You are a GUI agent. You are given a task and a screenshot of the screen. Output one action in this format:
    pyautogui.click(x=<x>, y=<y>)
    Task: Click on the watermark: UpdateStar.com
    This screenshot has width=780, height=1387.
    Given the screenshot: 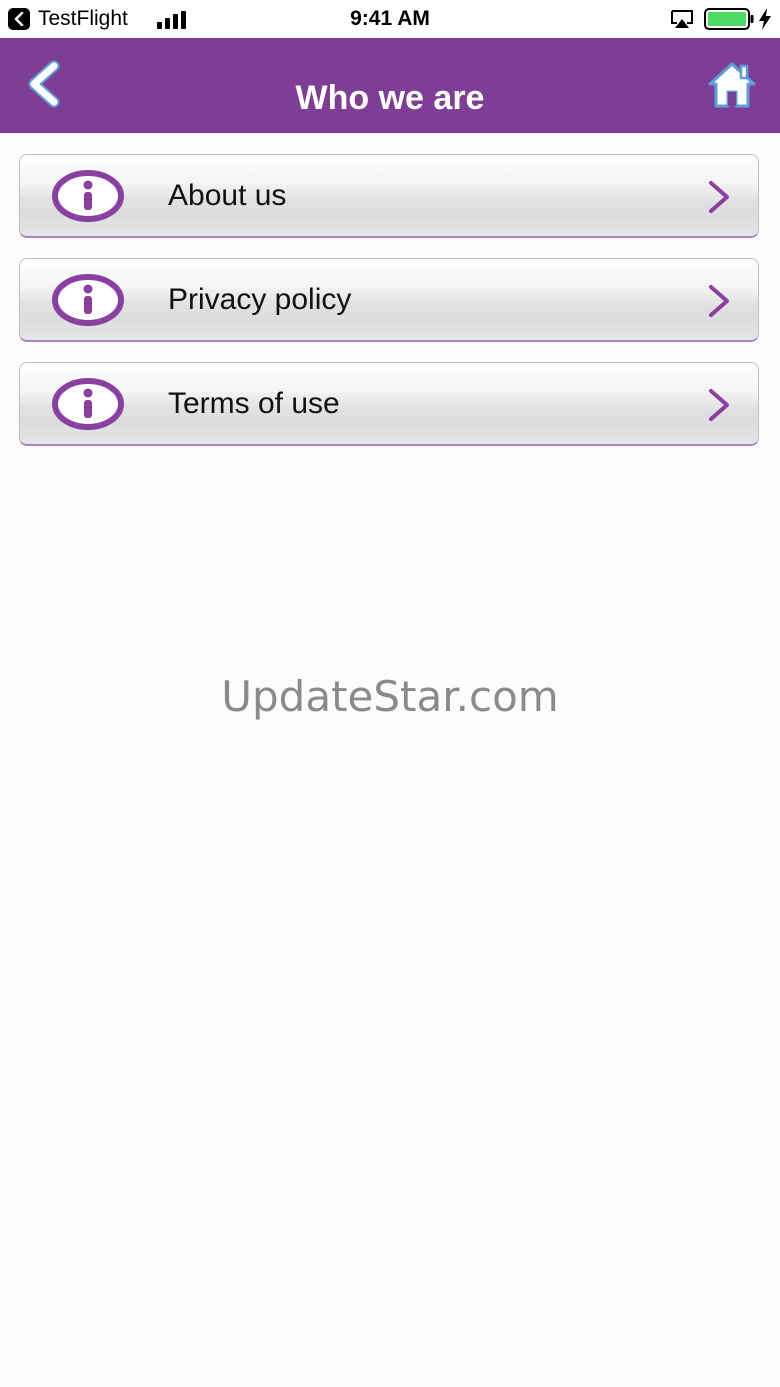 What is the action you would take?
    pyautogui.click(x=390, y=696)
    